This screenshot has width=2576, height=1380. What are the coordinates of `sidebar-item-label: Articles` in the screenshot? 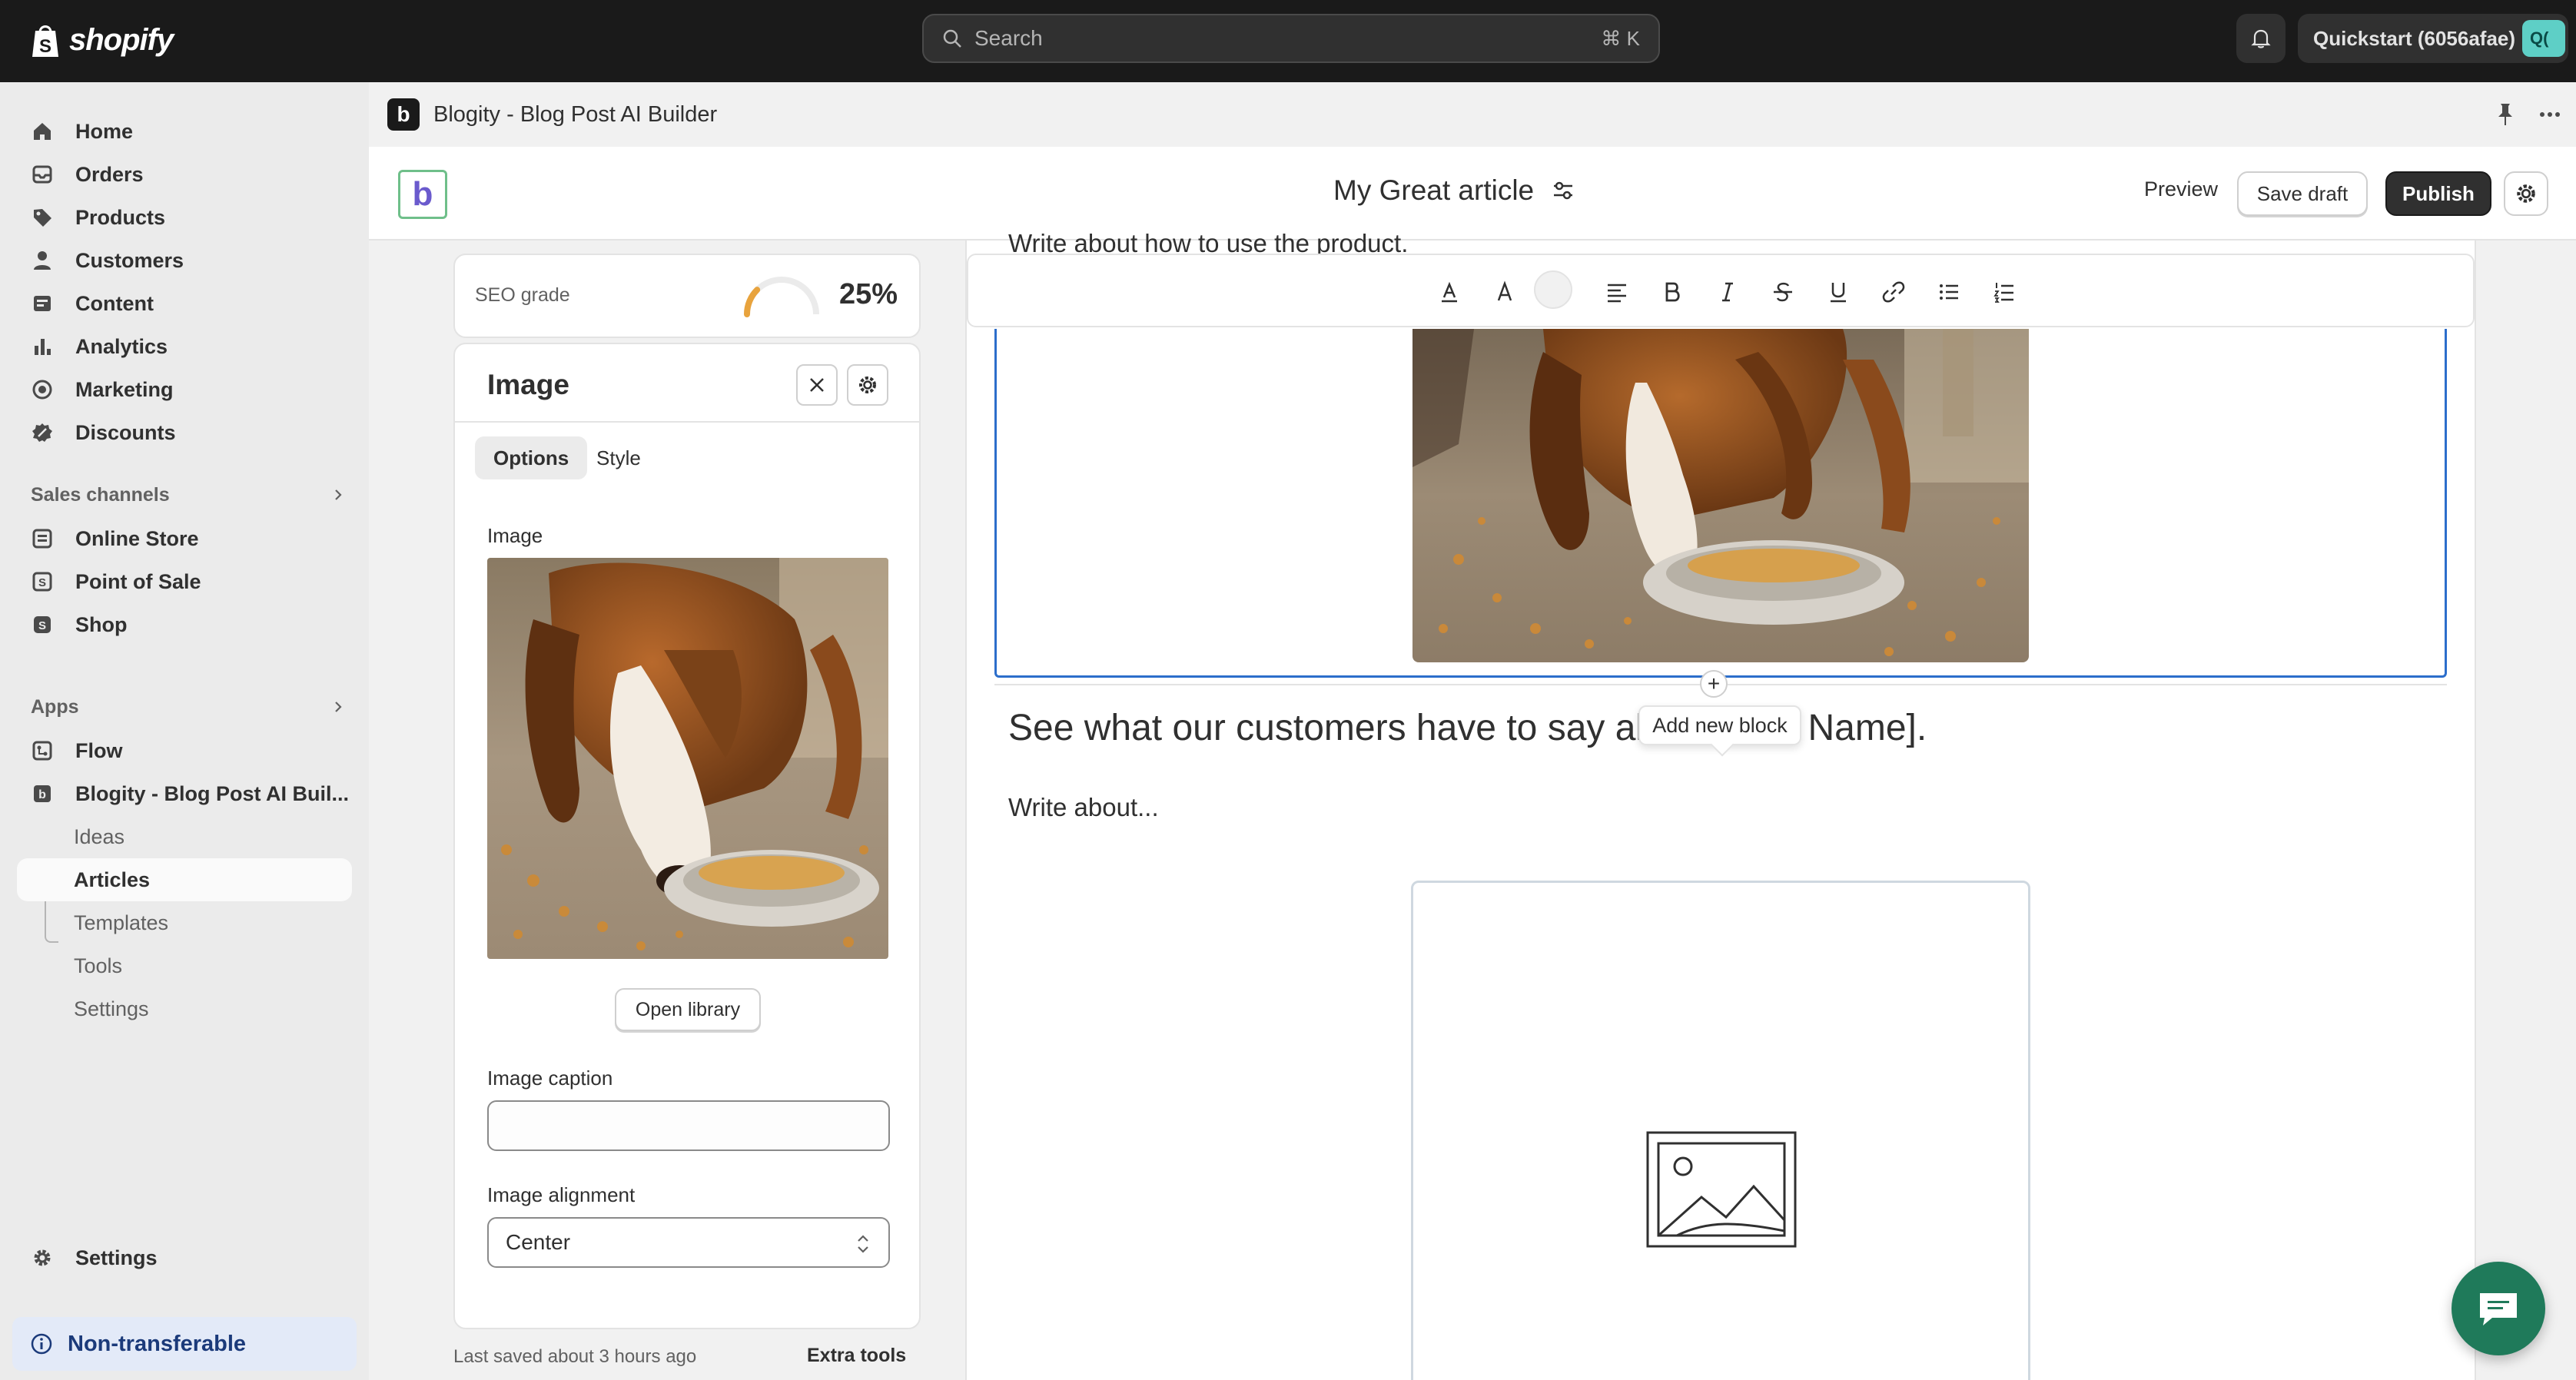 It's located at (113, 879).